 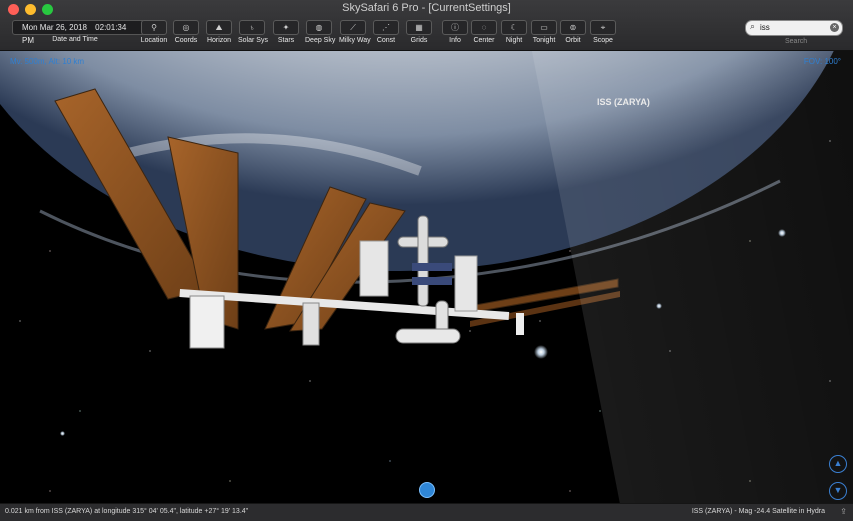 I want to click on toolbar-label: Night, so click(x=514, y=40).